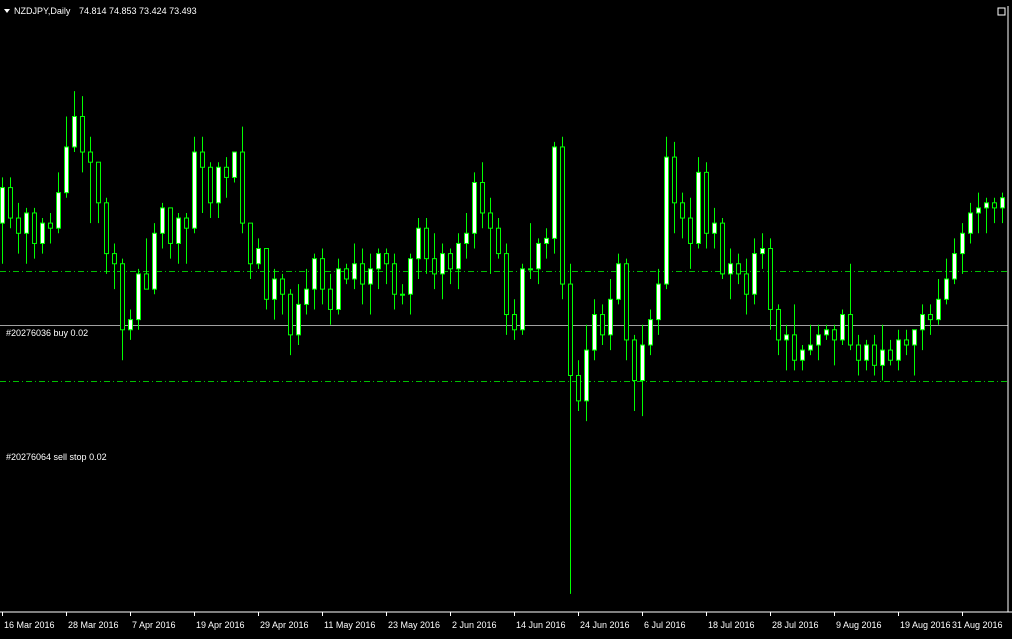 This screenshot has height=639, width=1012. What do you see at coordinates (29, 625) in the screenshot?
I see `x-tick-label: 16 Mar 2016` at bounding box center [29, 625].